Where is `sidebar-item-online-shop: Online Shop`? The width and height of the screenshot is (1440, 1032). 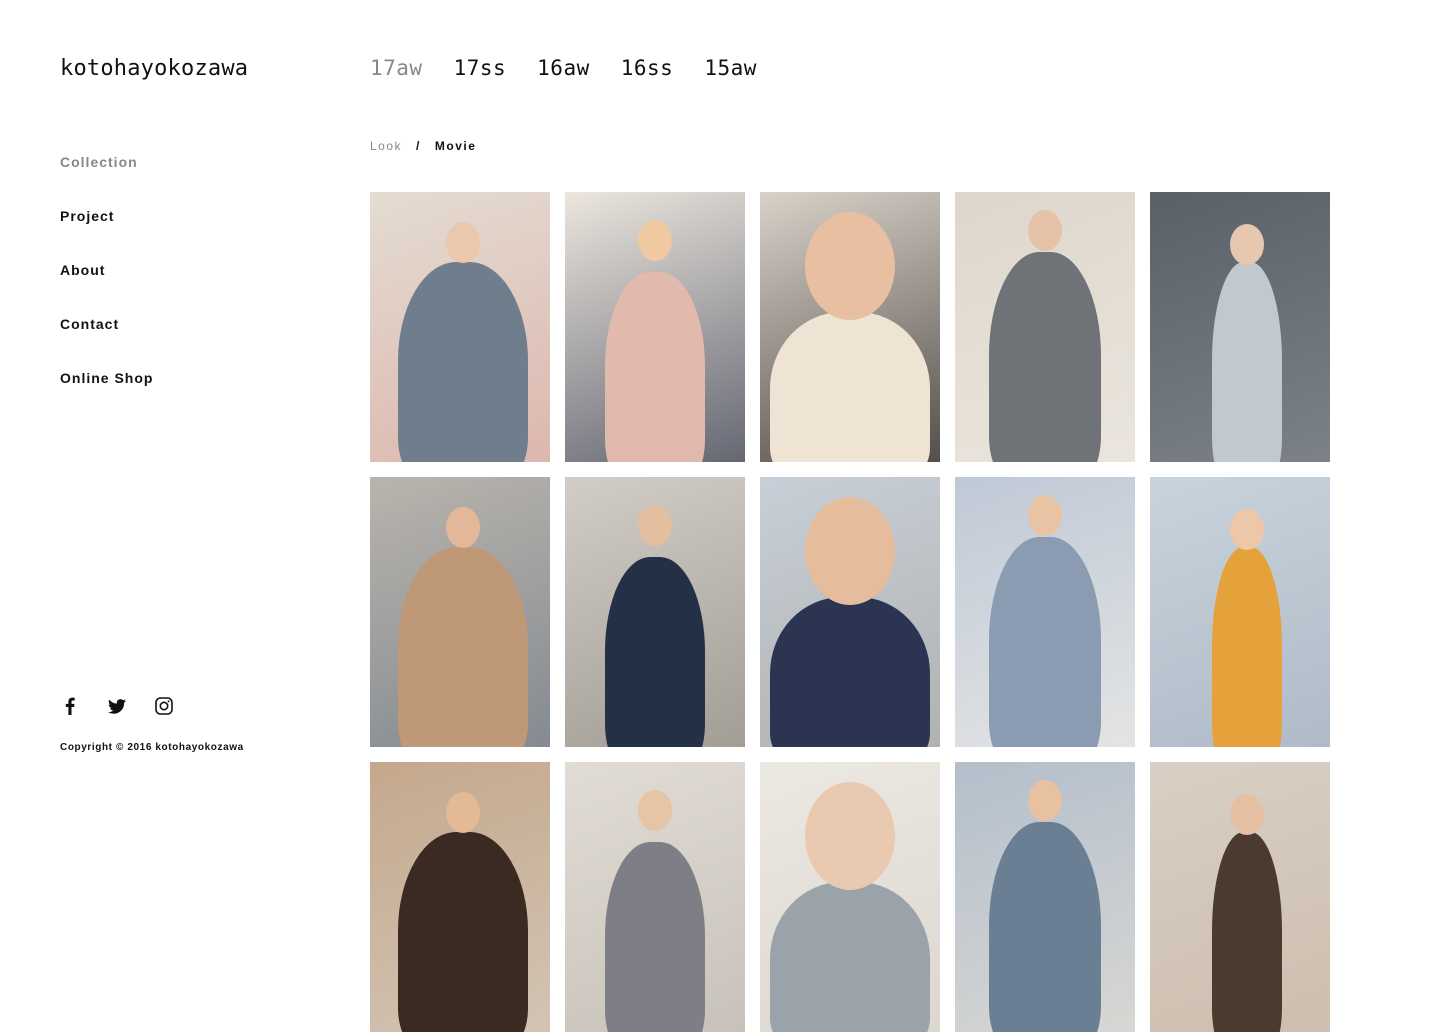
sidebar-item-online-shop: Online Shop is located at coordinates (106, 397).